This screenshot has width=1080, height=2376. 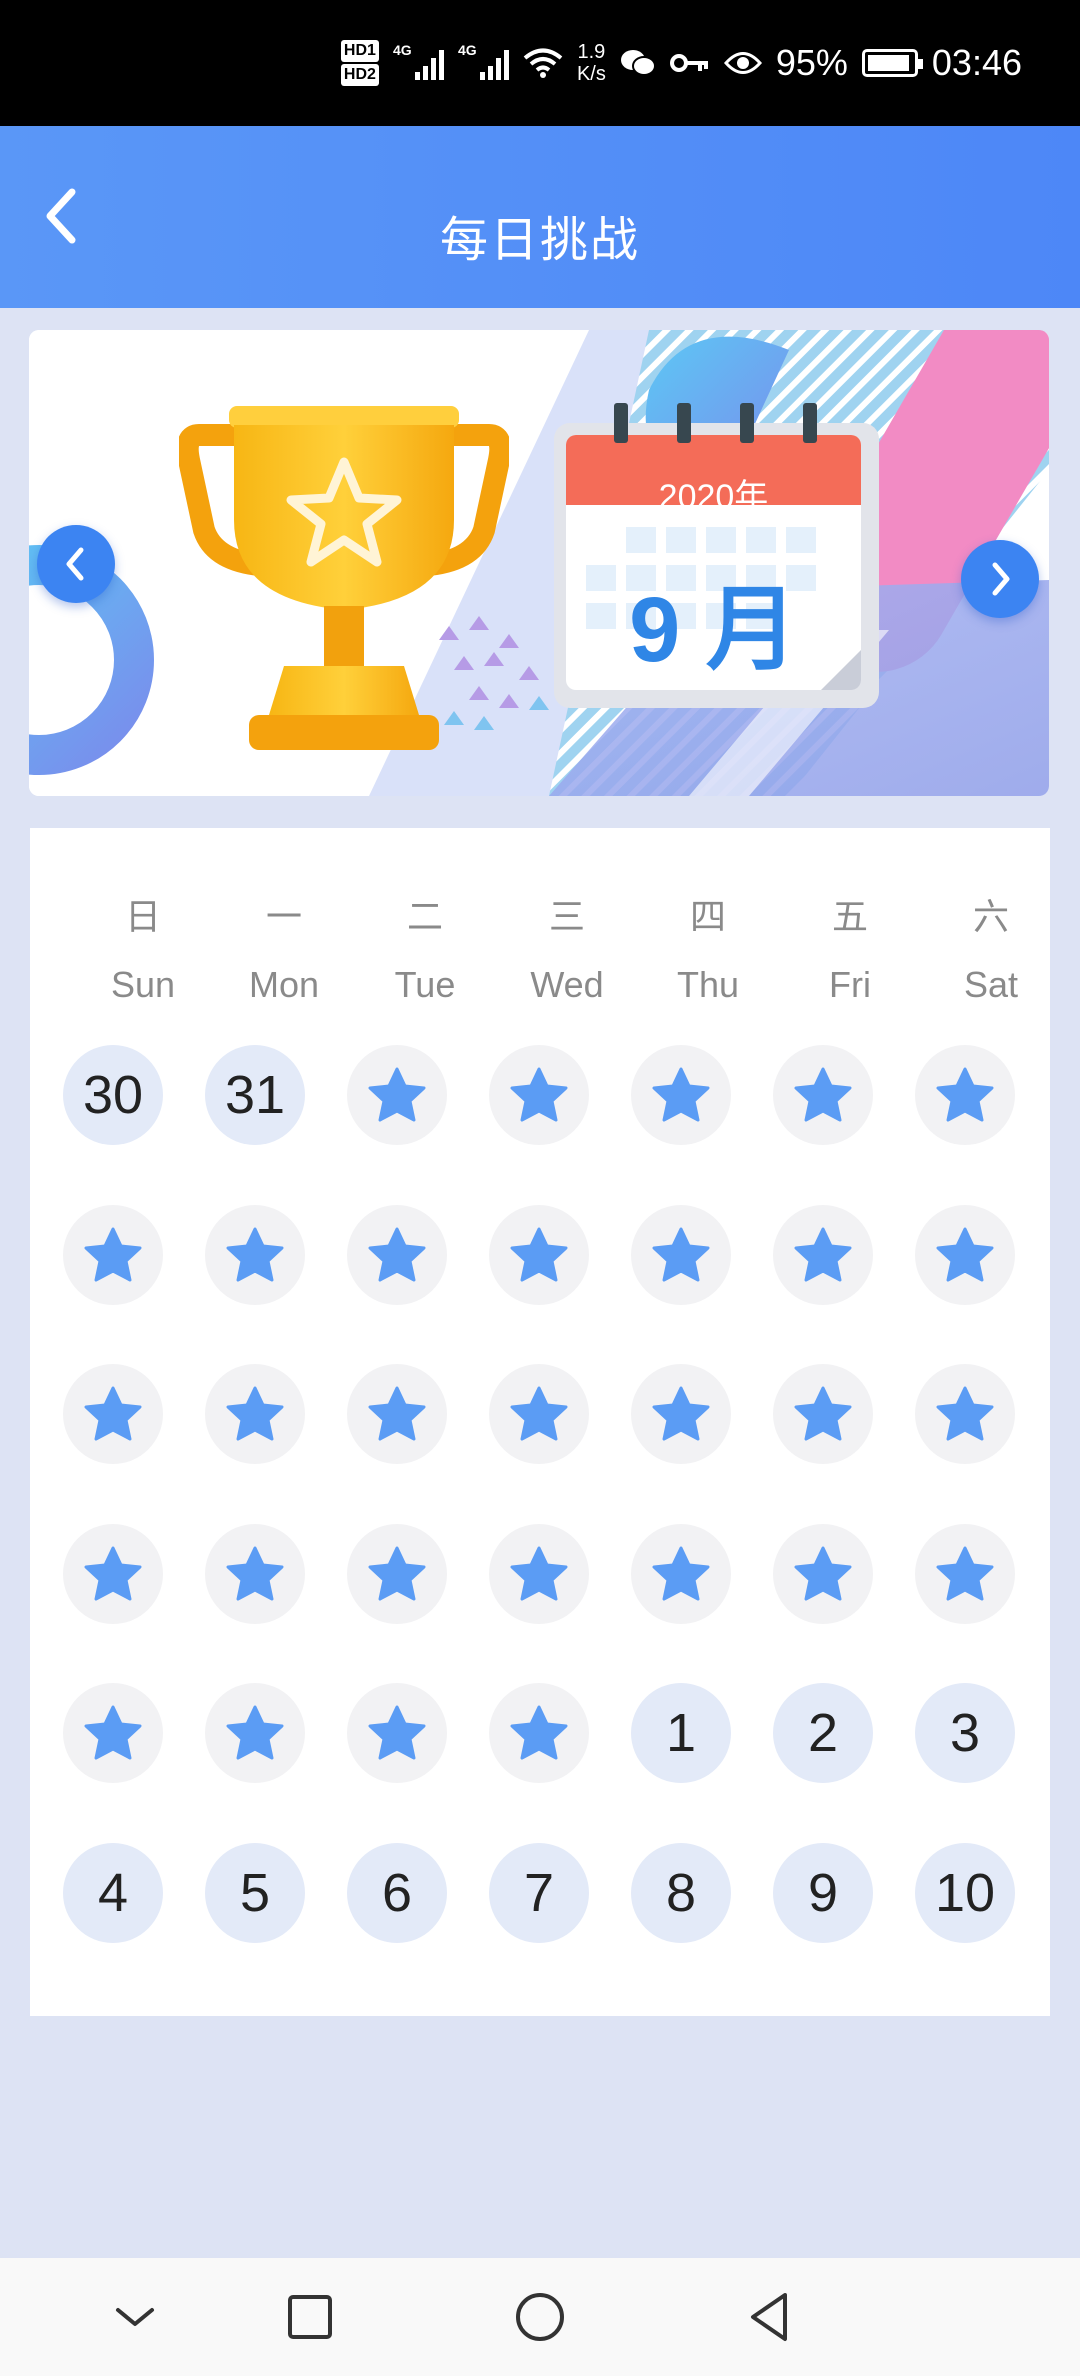 What do you see at coordinates (591, 74) in the screenshot?
I see `speed-unit: K/s` at bounding box center [591, 74].